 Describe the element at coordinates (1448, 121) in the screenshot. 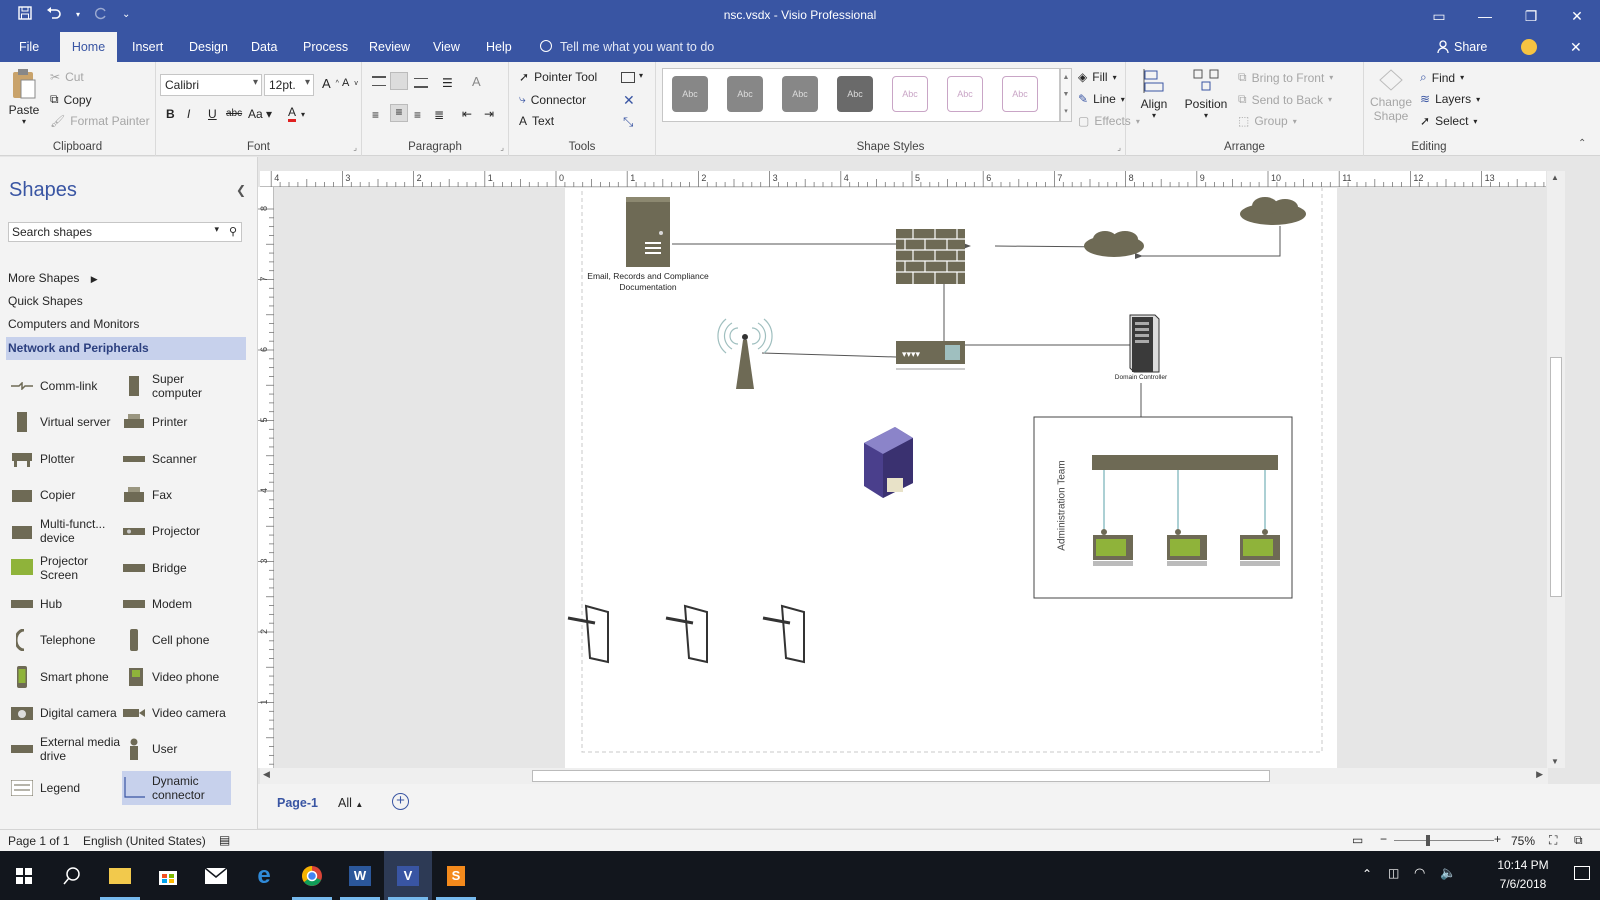

I see `select-button: ➚ Select ▾` at that location.